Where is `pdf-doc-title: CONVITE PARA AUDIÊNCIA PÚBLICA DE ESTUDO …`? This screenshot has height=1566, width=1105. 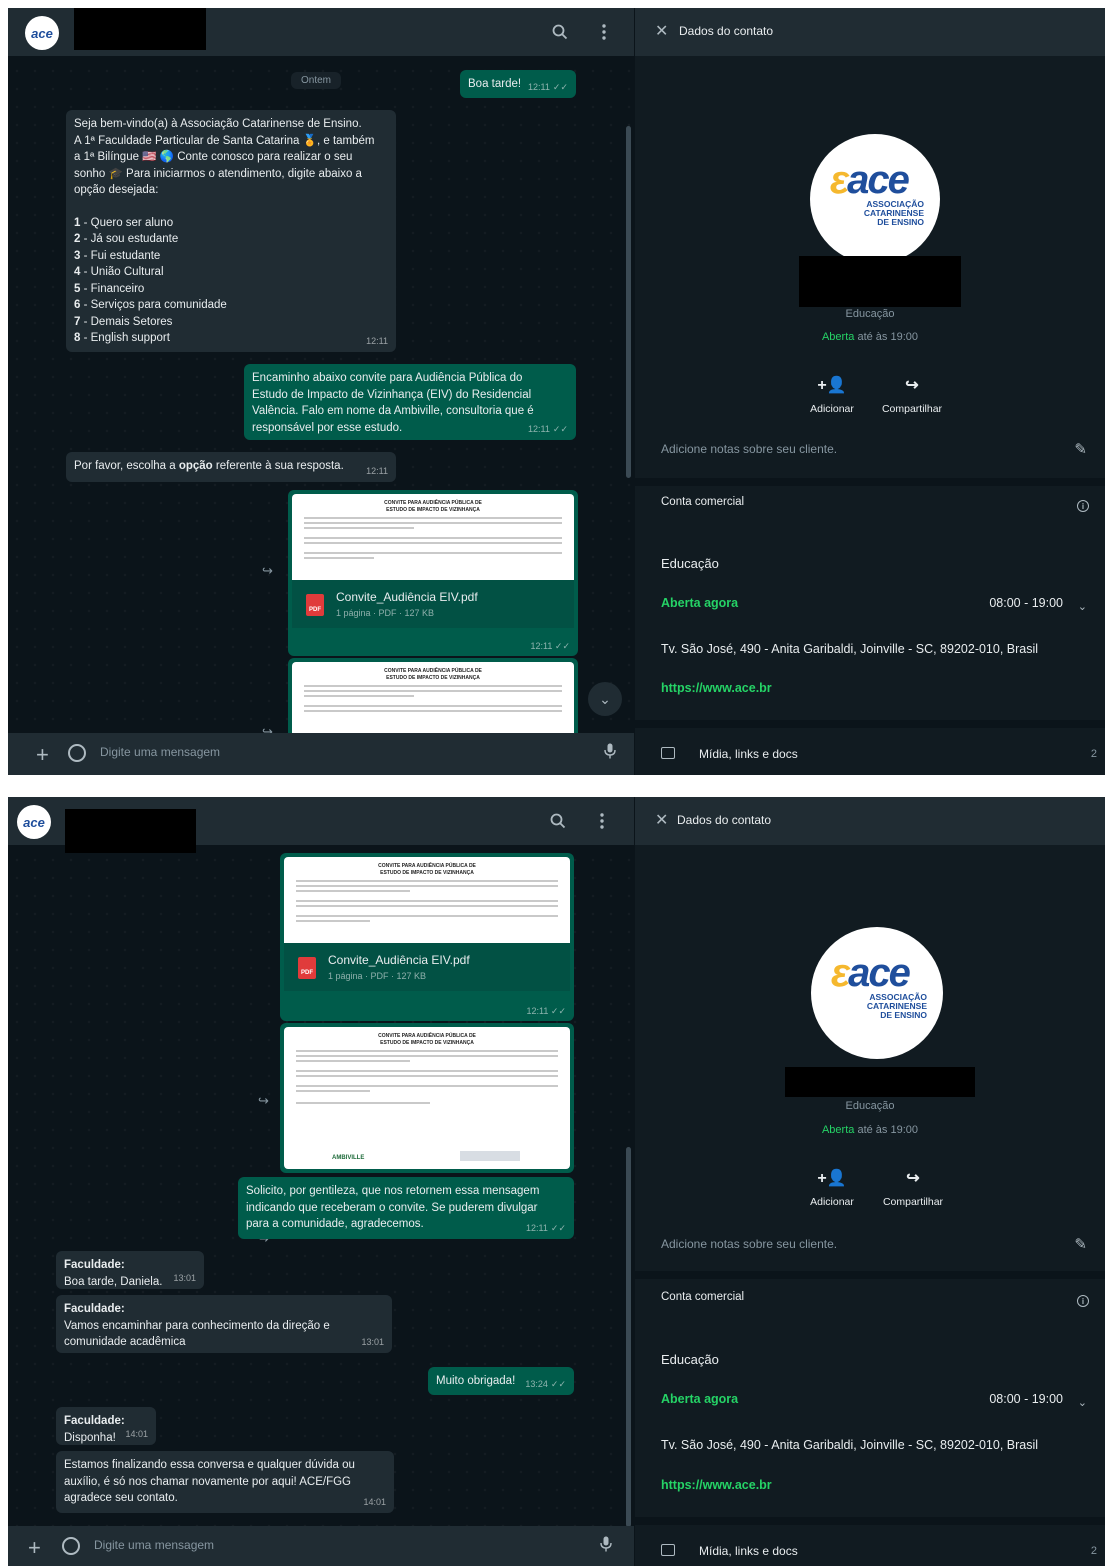 pdf-doc-title: CONVITE PARA AUDIÊNCIA PÚBLICA DE ESTUDO … is located at coordinates (433, 674).